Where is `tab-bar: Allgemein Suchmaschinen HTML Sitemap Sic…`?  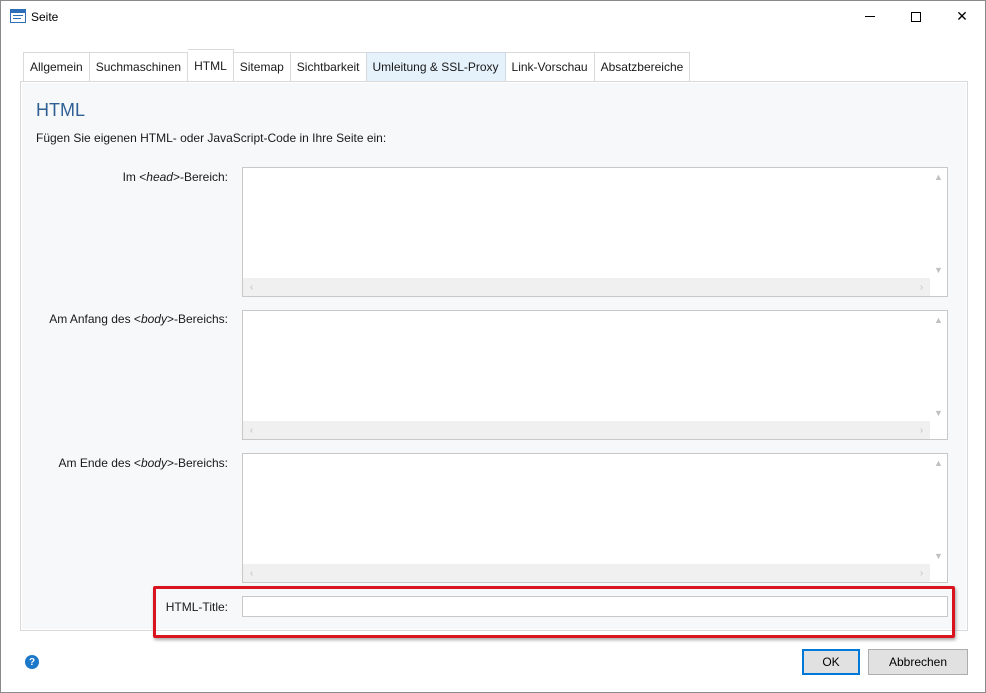 tab-bar: Allgemein Suchmaschinen HTML Sitemap Sic… is located at coordinates (357, 65).